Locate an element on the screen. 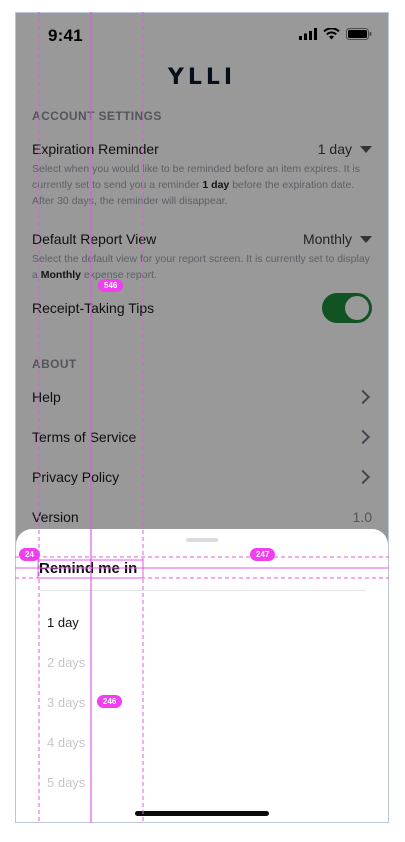 The height and width of the screenshot is (842, 405). sheet-drag-handle is located at coordinates (202, 540).